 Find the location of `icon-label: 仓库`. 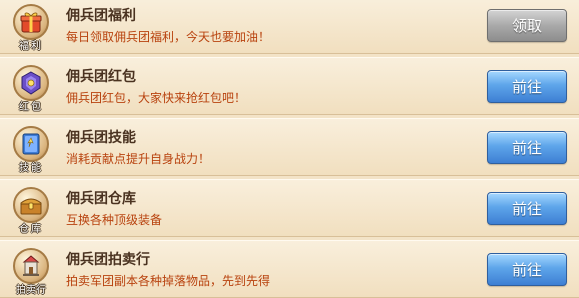

icon-label: 仓库 is located at coordinates (31, 229).